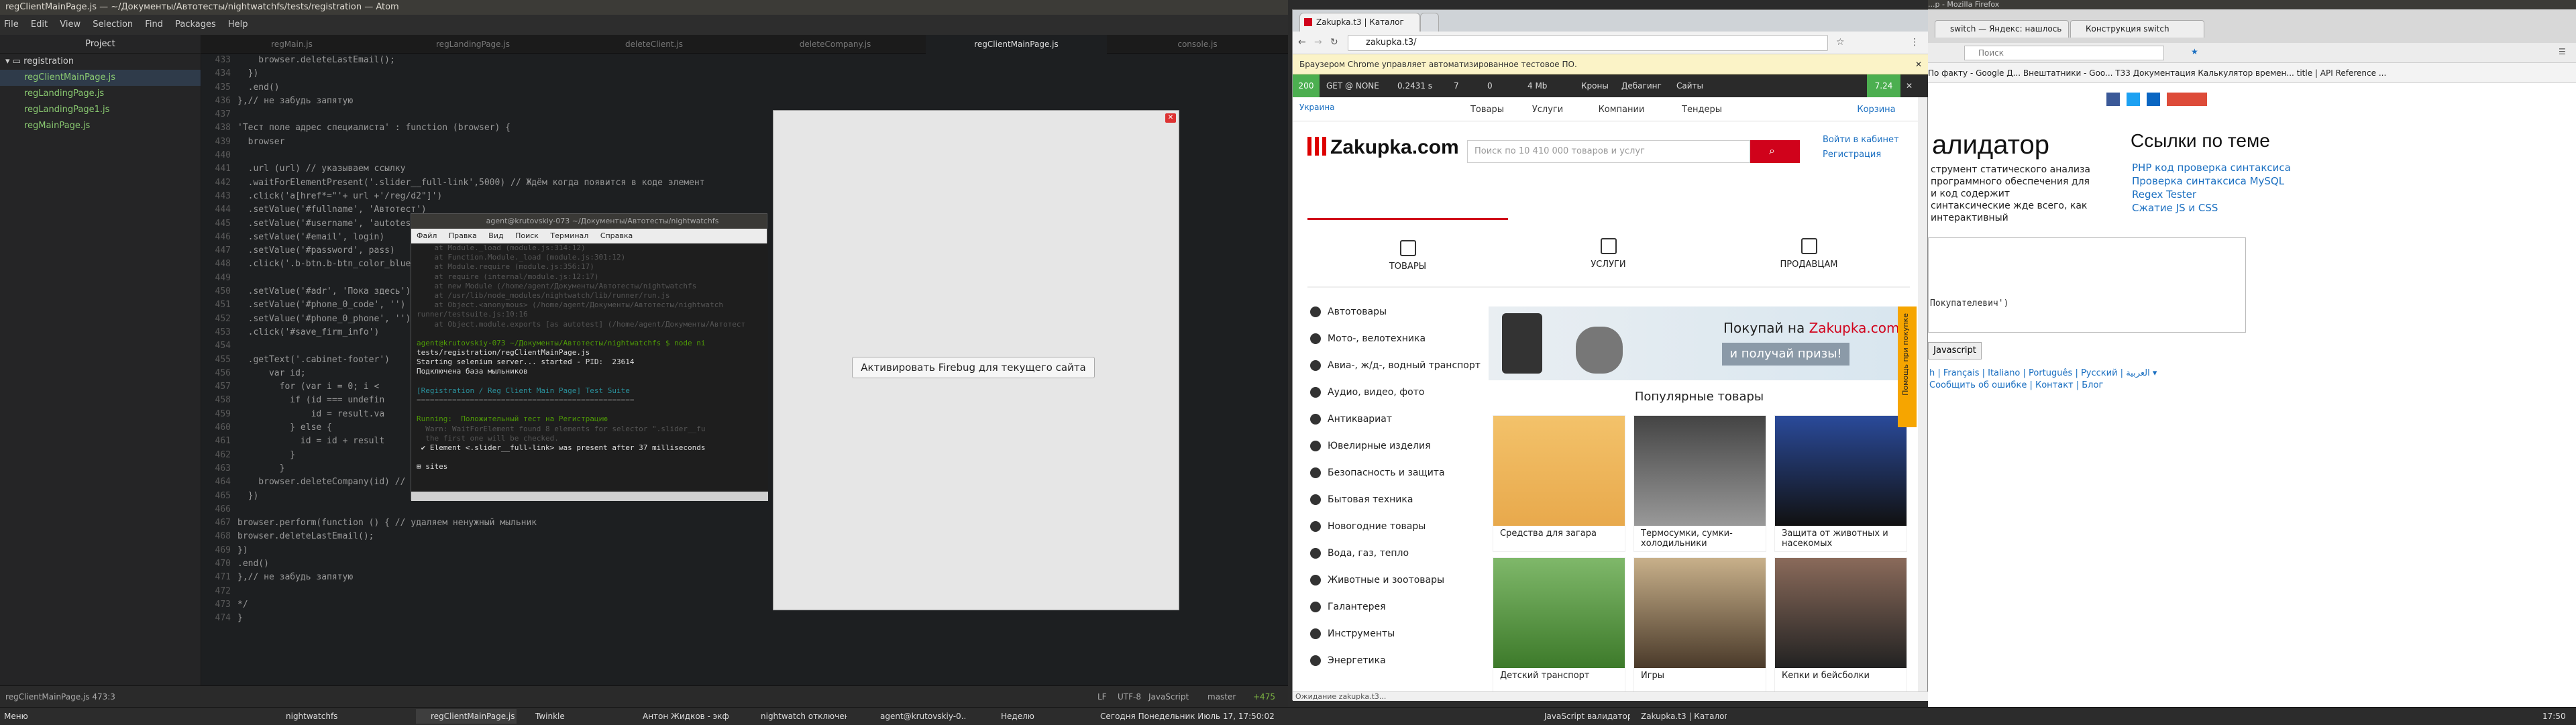 The width and height of the screenshot is (2576, 725). Describe the element at coordinates (571, 716) in the screenshot. I see `taskbar-item: Twinkle` at that location.